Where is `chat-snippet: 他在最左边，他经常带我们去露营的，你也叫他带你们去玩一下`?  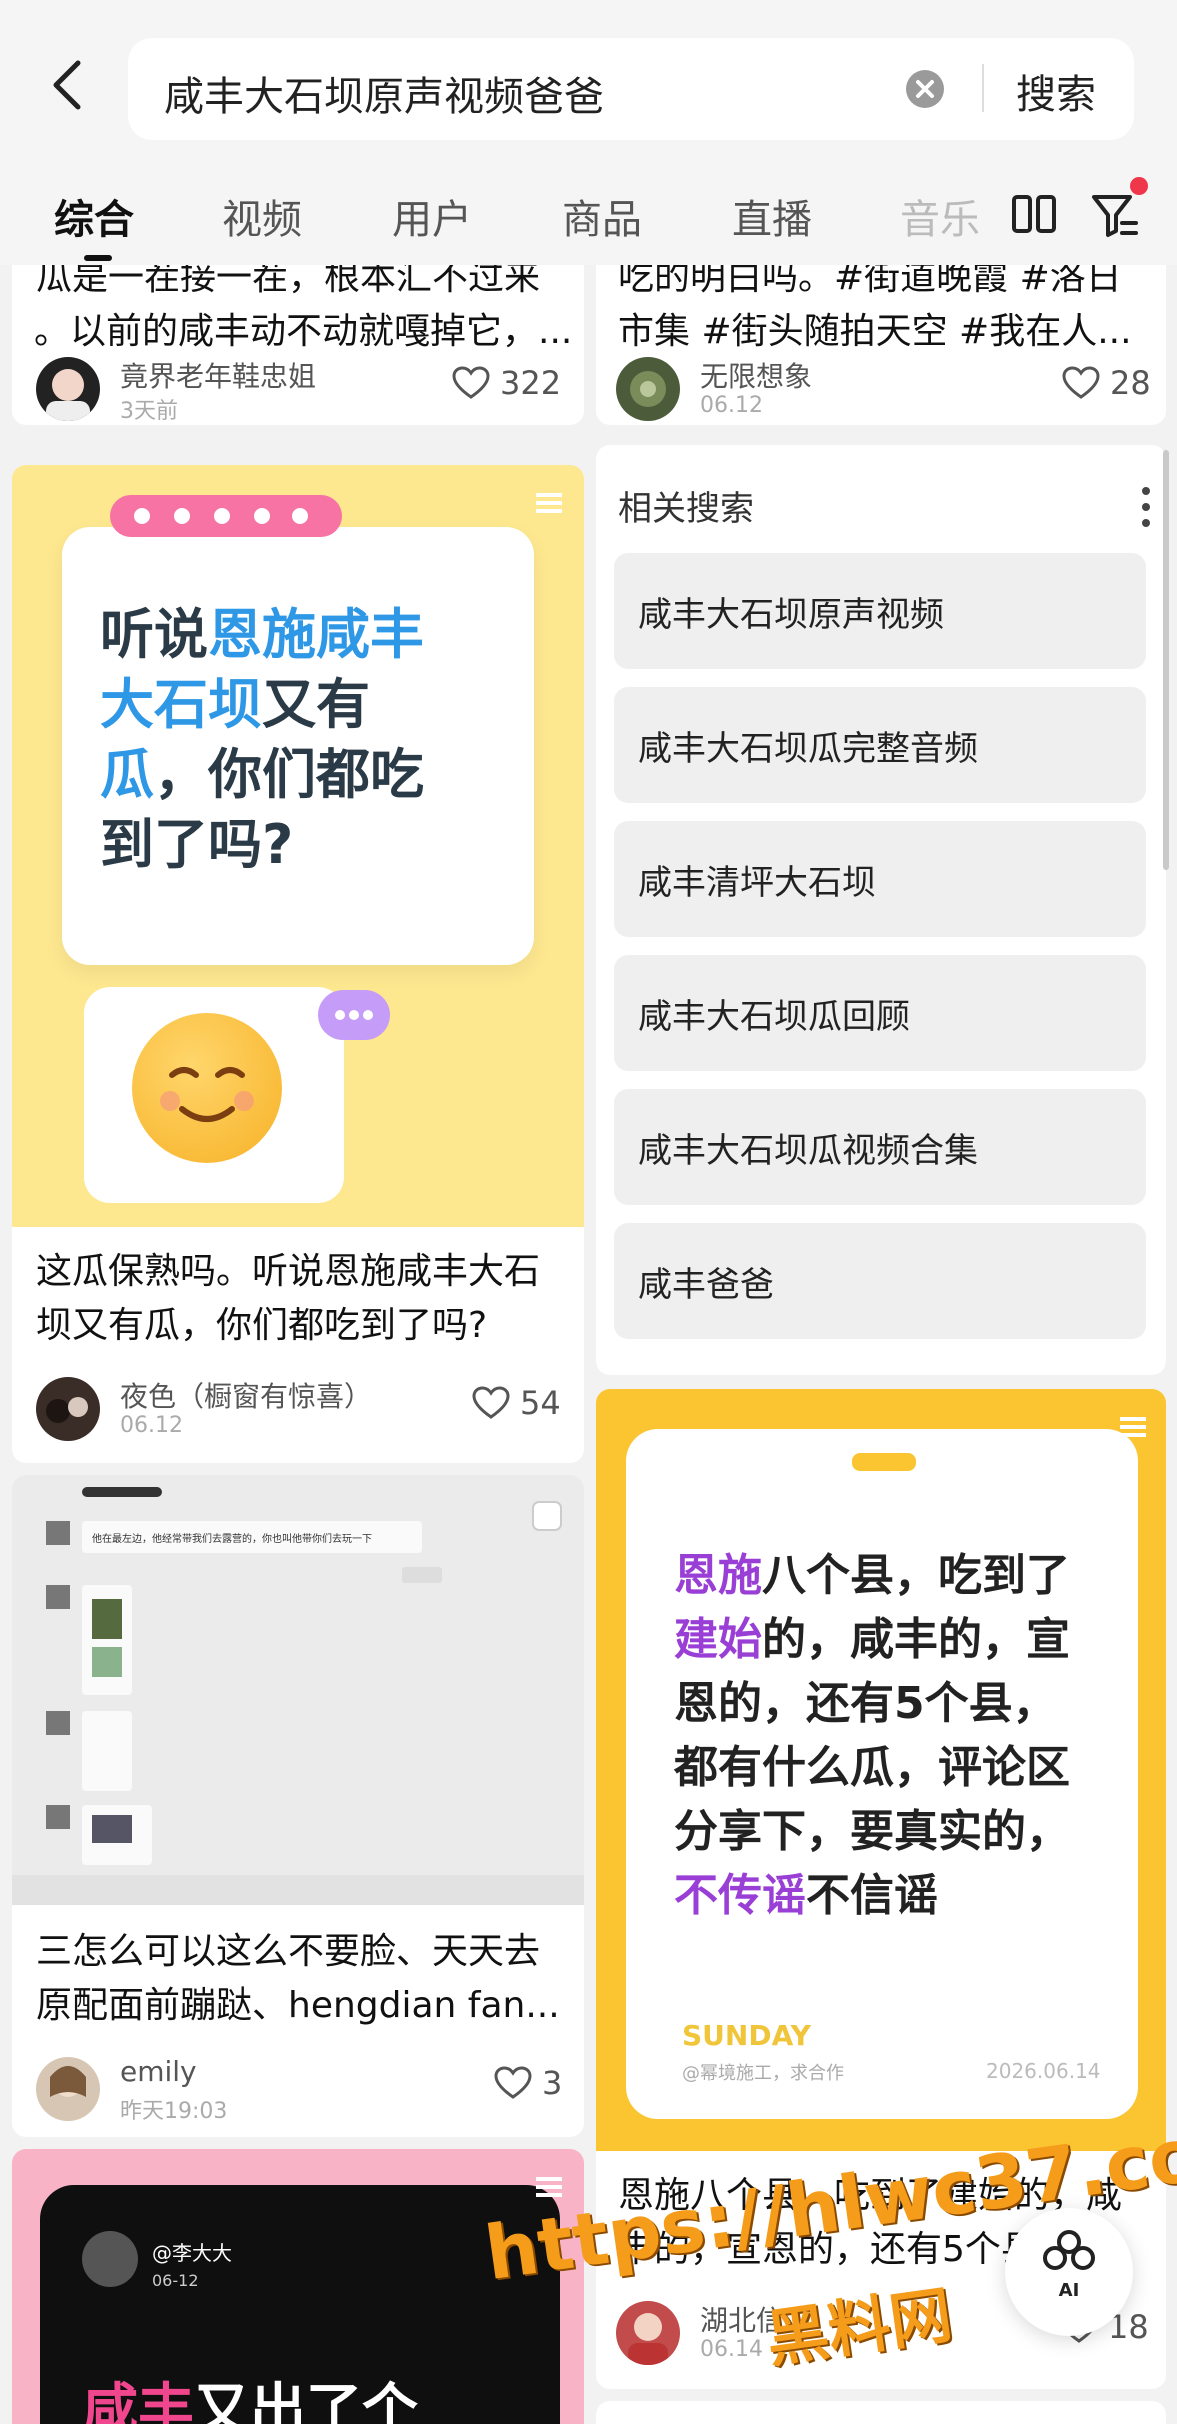 chat-snippet: 他在最左边，他经常带我们去露营的，你也叫他带你们去玩一下 is located at coordinates (232, 1538).